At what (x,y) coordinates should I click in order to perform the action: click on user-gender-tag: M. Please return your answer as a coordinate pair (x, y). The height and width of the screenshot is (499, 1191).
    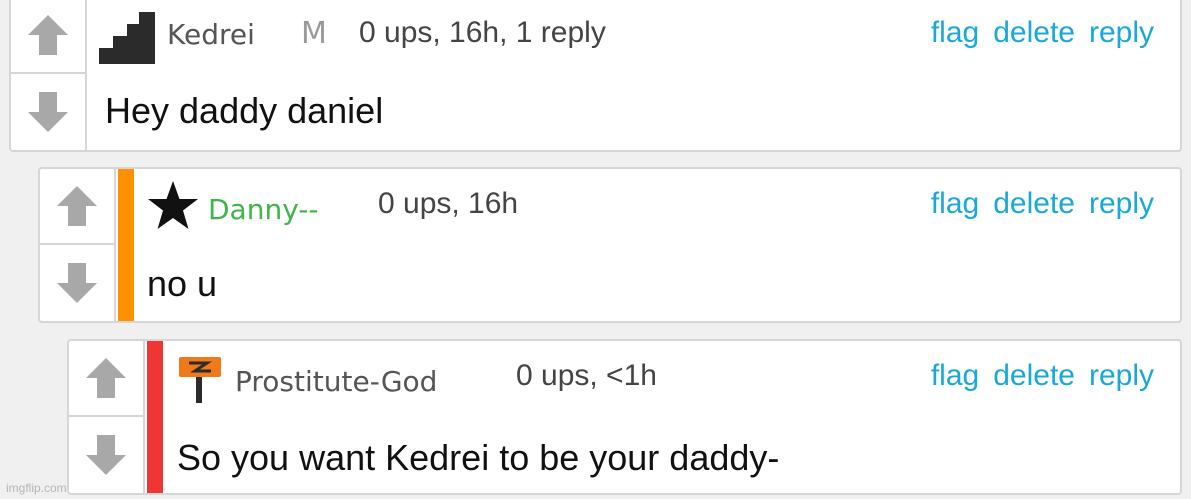
    Looking at the image, I should click on (314, 33).